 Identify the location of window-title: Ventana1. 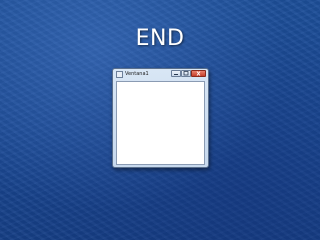
(137, 74).